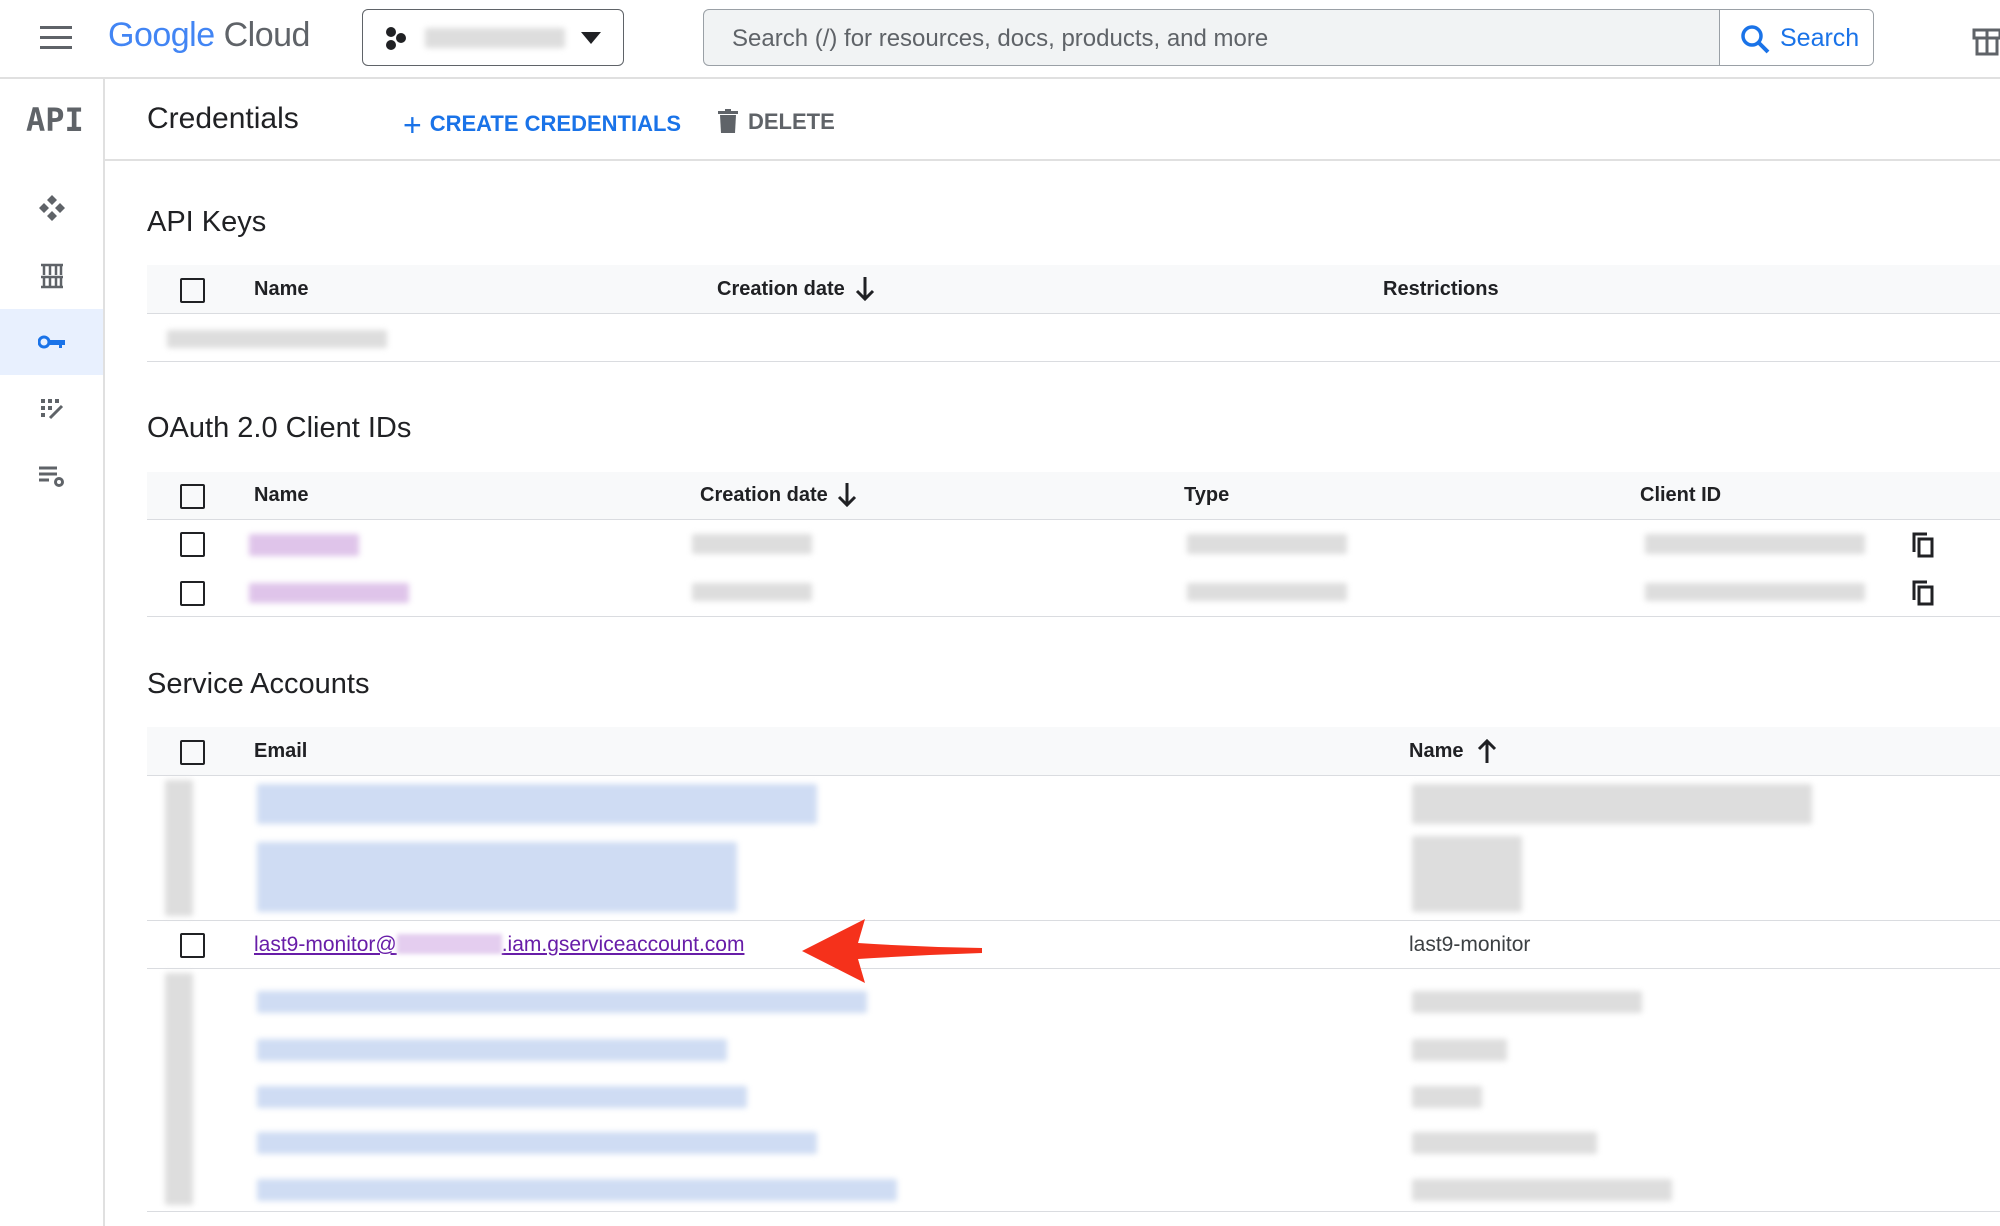 This screenshot has width=2000, height=1226. What do you see at coordinates (1052, 120) in the screenshot?
I see `action-bar: Credentials + CREATE CREDENTIALS DELETE` at bounding box center [1052, 120].